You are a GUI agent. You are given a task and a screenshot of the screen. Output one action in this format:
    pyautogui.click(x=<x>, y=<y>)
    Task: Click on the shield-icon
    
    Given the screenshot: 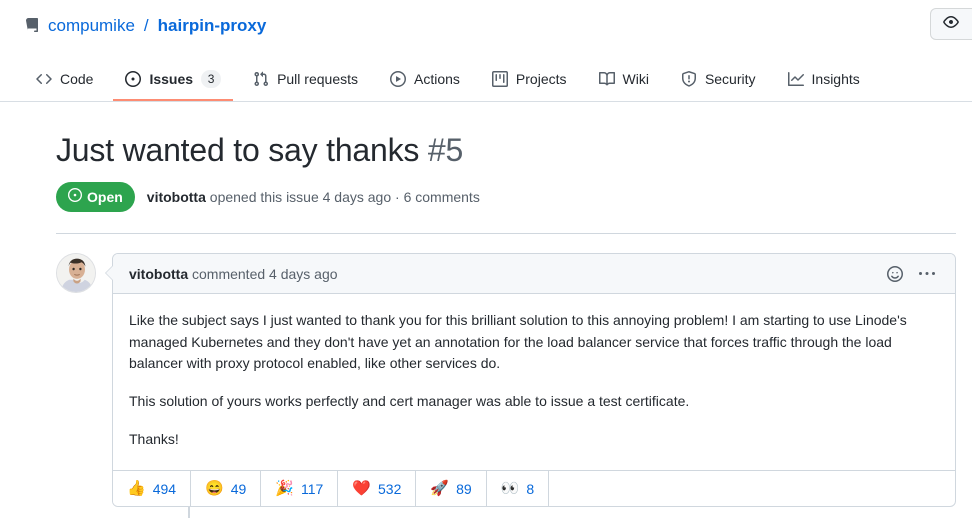 What is the action you would take?
    pyautogui.click(x=689, y=79)
    